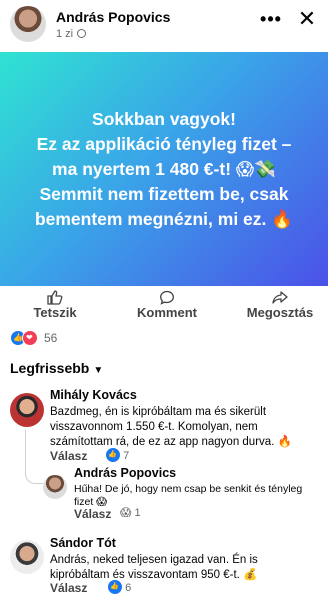  Describe the element at coordinates (28, 24) in the screenshot. I see `author-avatar` at that location.